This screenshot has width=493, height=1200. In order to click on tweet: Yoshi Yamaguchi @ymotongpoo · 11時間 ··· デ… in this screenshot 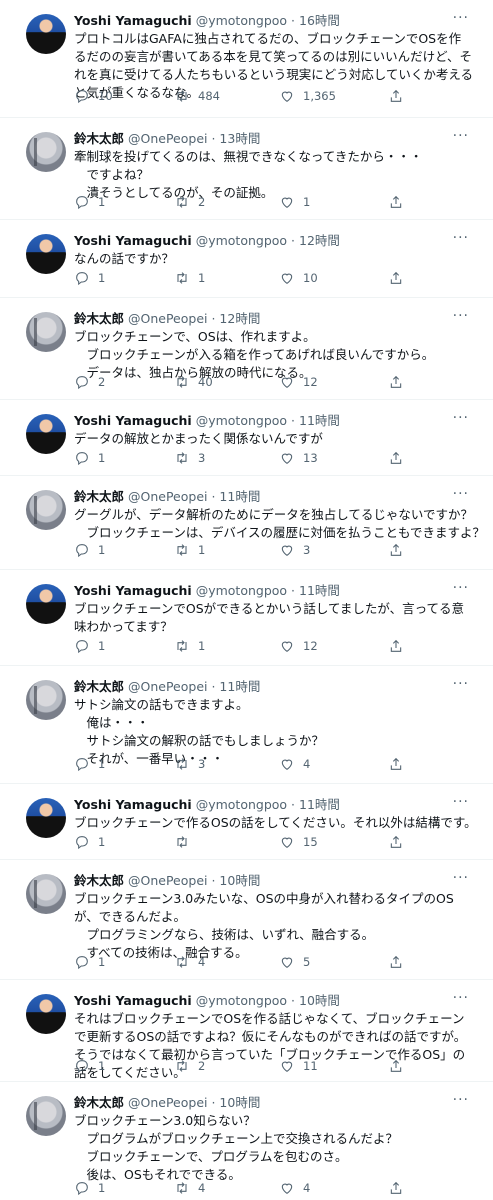, I will do `click(246, 438)`.